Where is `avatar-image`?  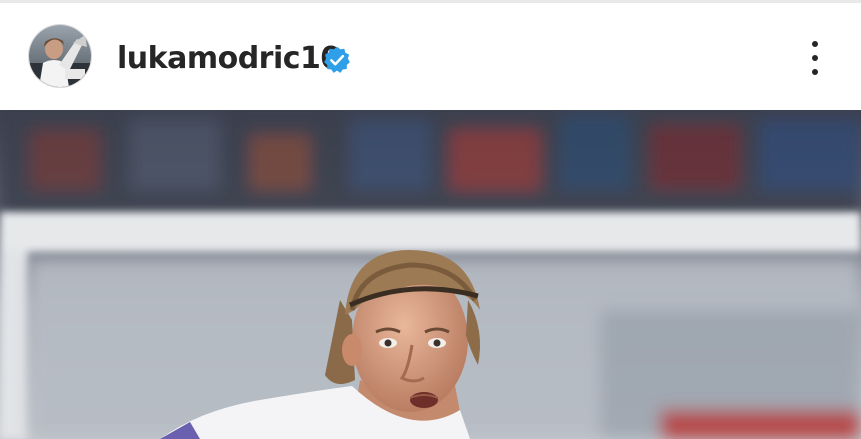 avatar-image is located at coordinates (60, 56).